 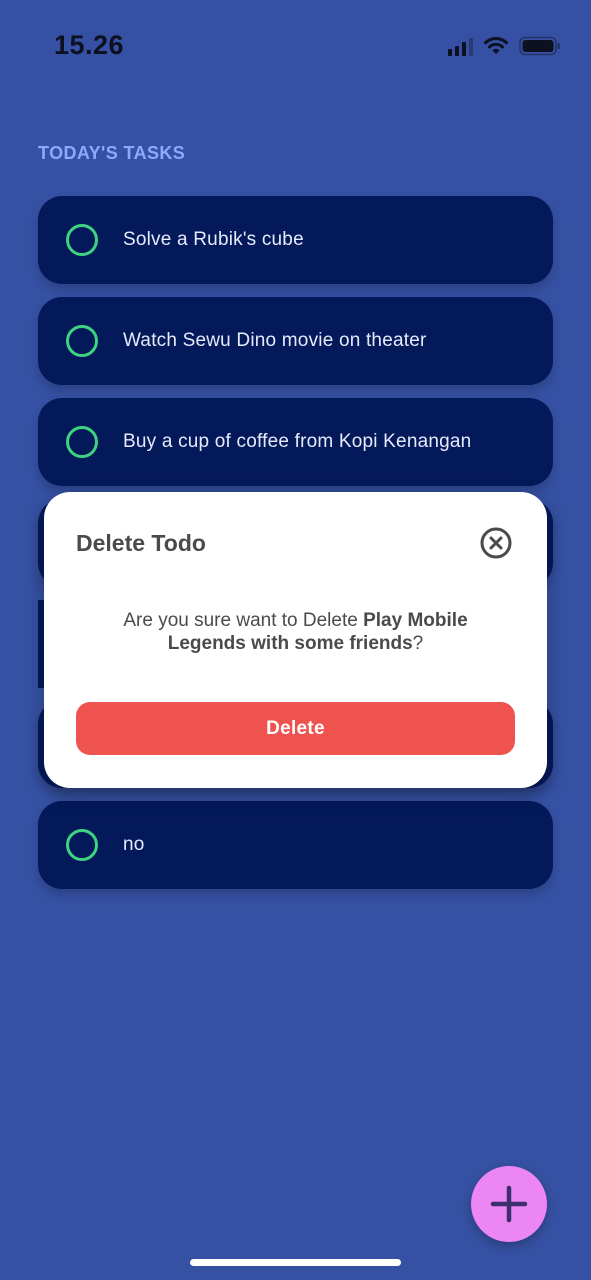 I want to click on wifi-icon, so click(x=496, y=45).